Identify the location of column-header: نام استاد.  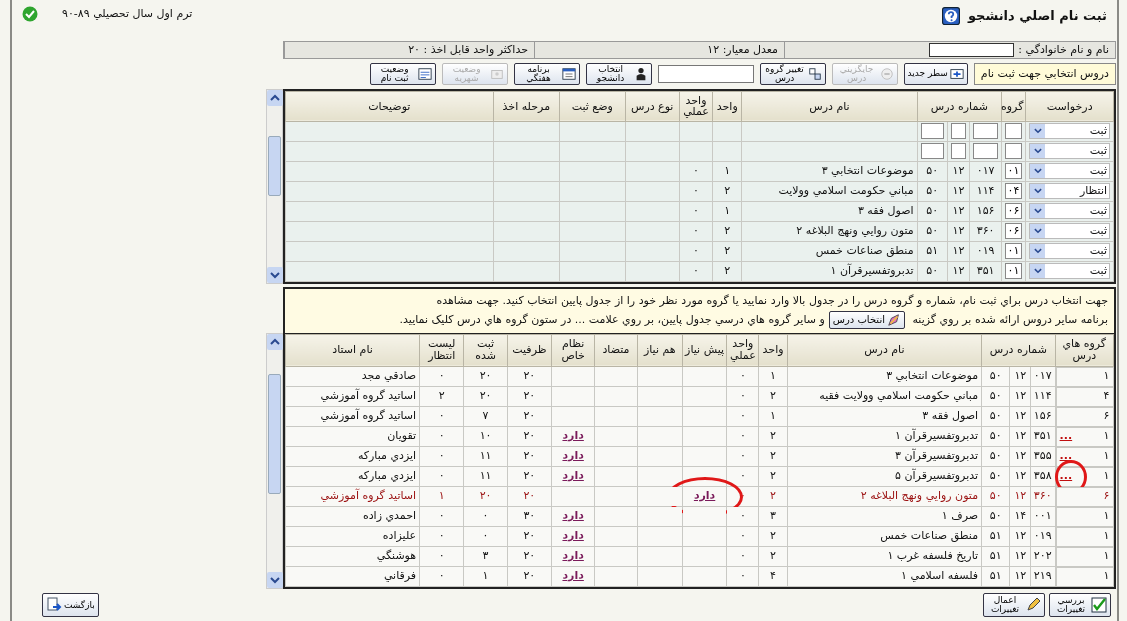
(352, 350).